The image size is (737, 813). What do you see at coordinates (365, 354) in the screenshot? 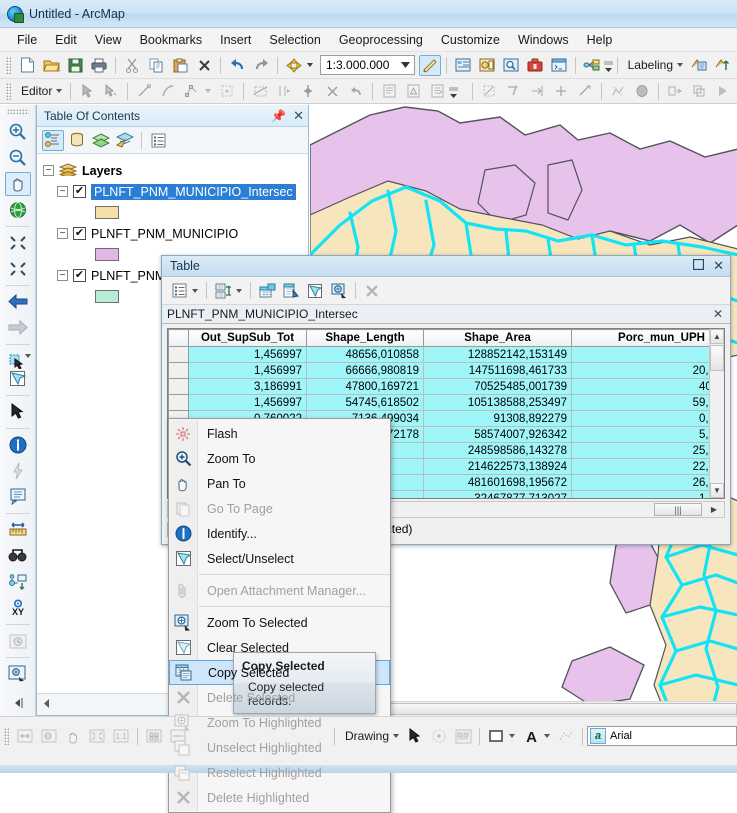
I see `cell-0-1: 48656,010858` at bounding box center [365, 354].